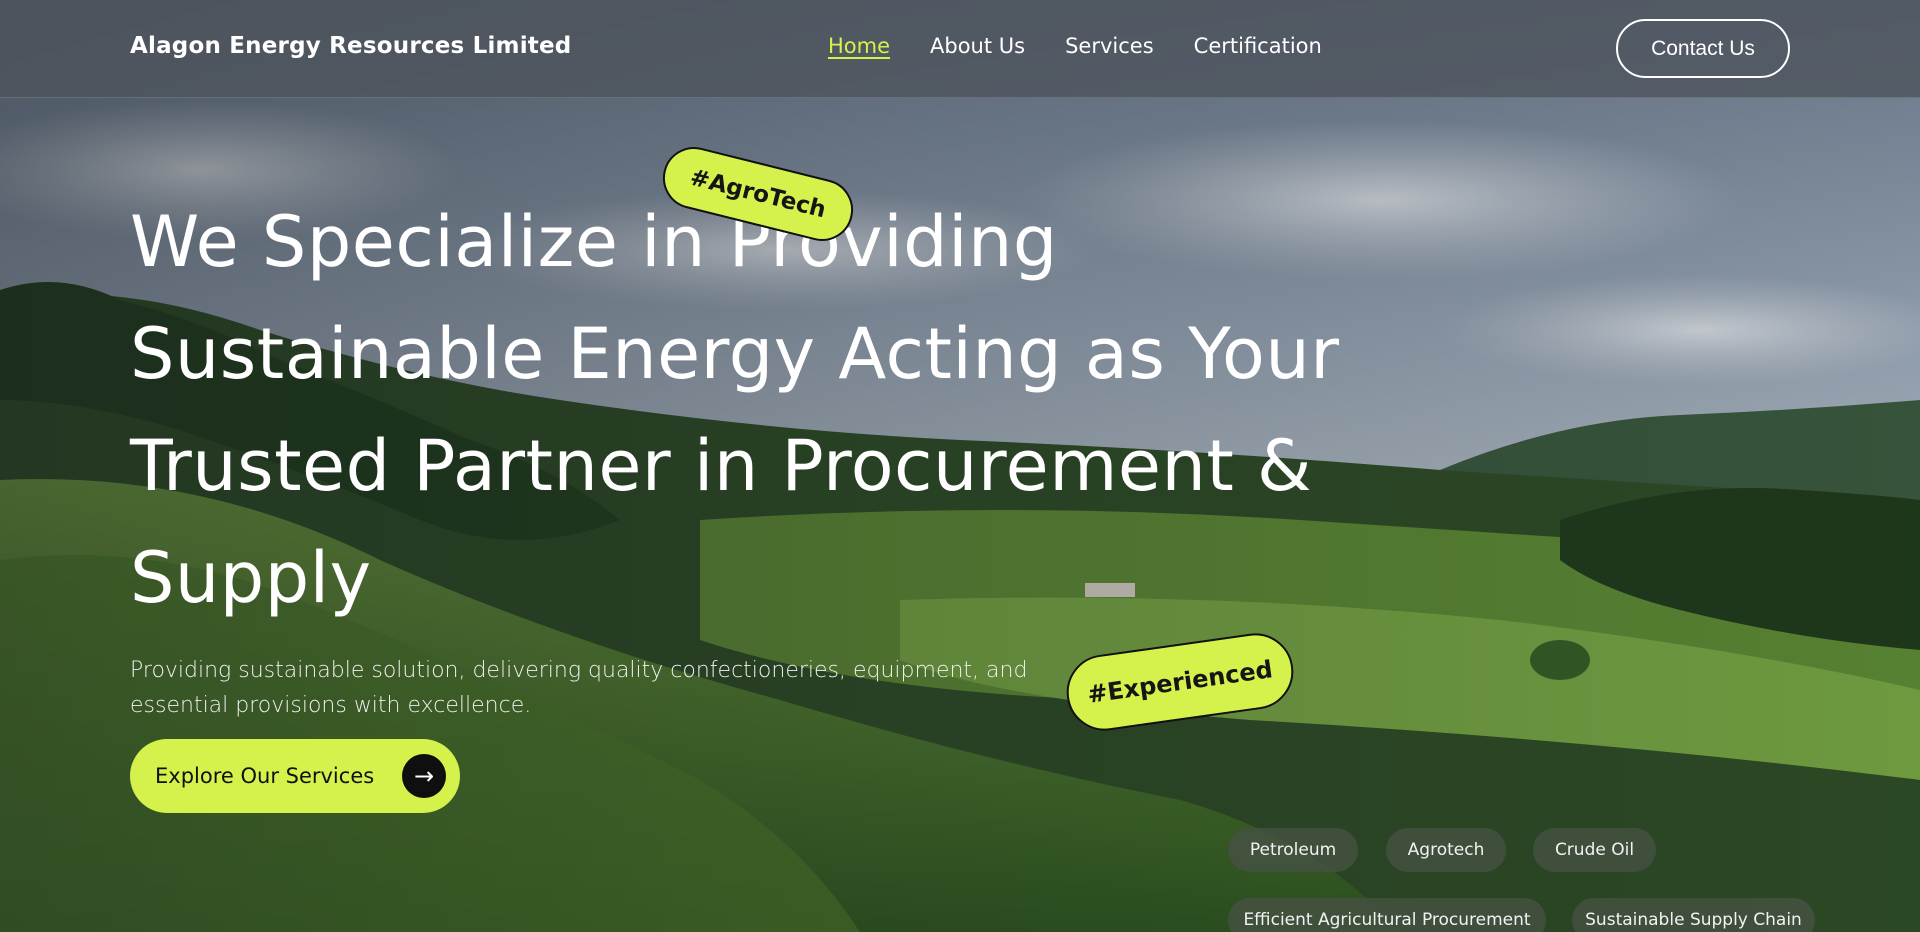  I want to click on contact-us-button: Contact Us, so click(1703, 48).